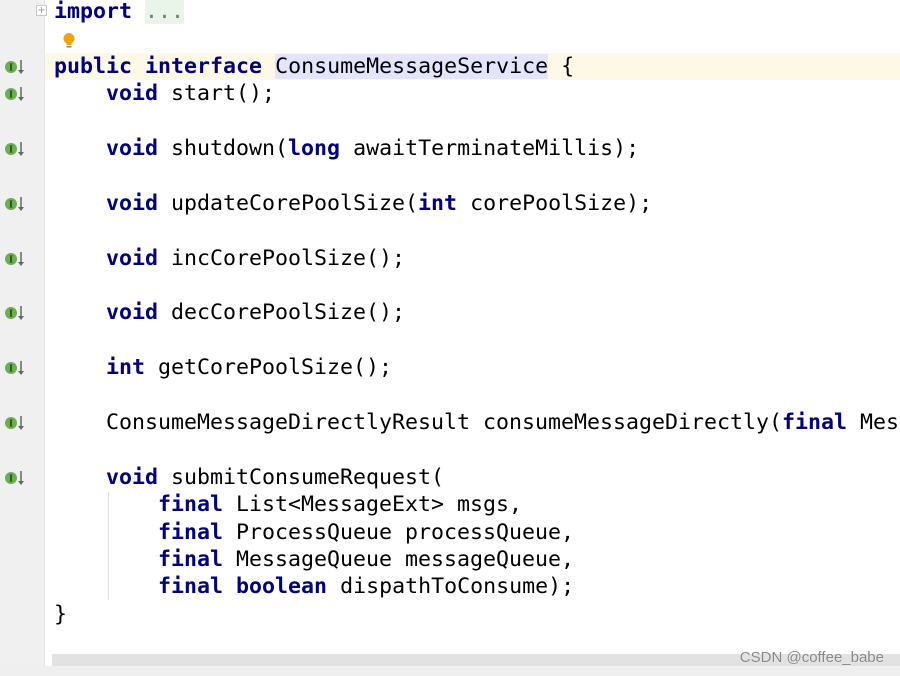  I want to click on status-strip, so click(450, 671).